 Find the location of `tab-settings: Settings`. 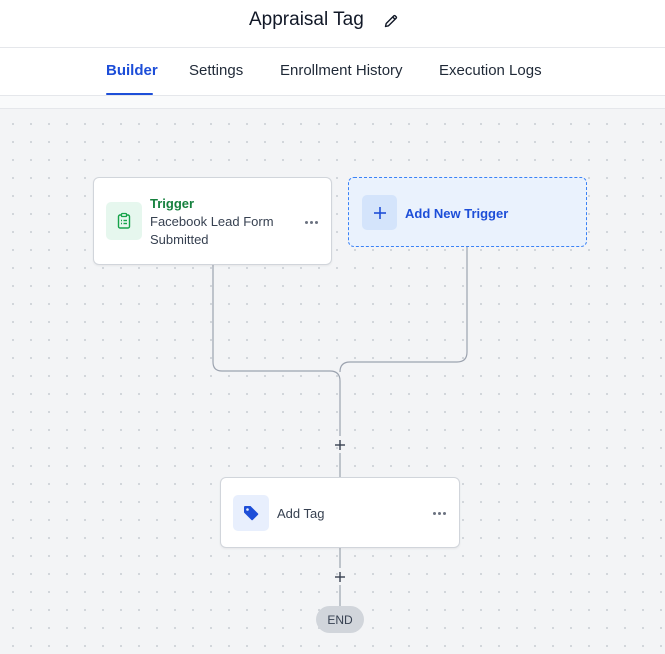

tab-settings: Settings is located at coordinates (216, 70).